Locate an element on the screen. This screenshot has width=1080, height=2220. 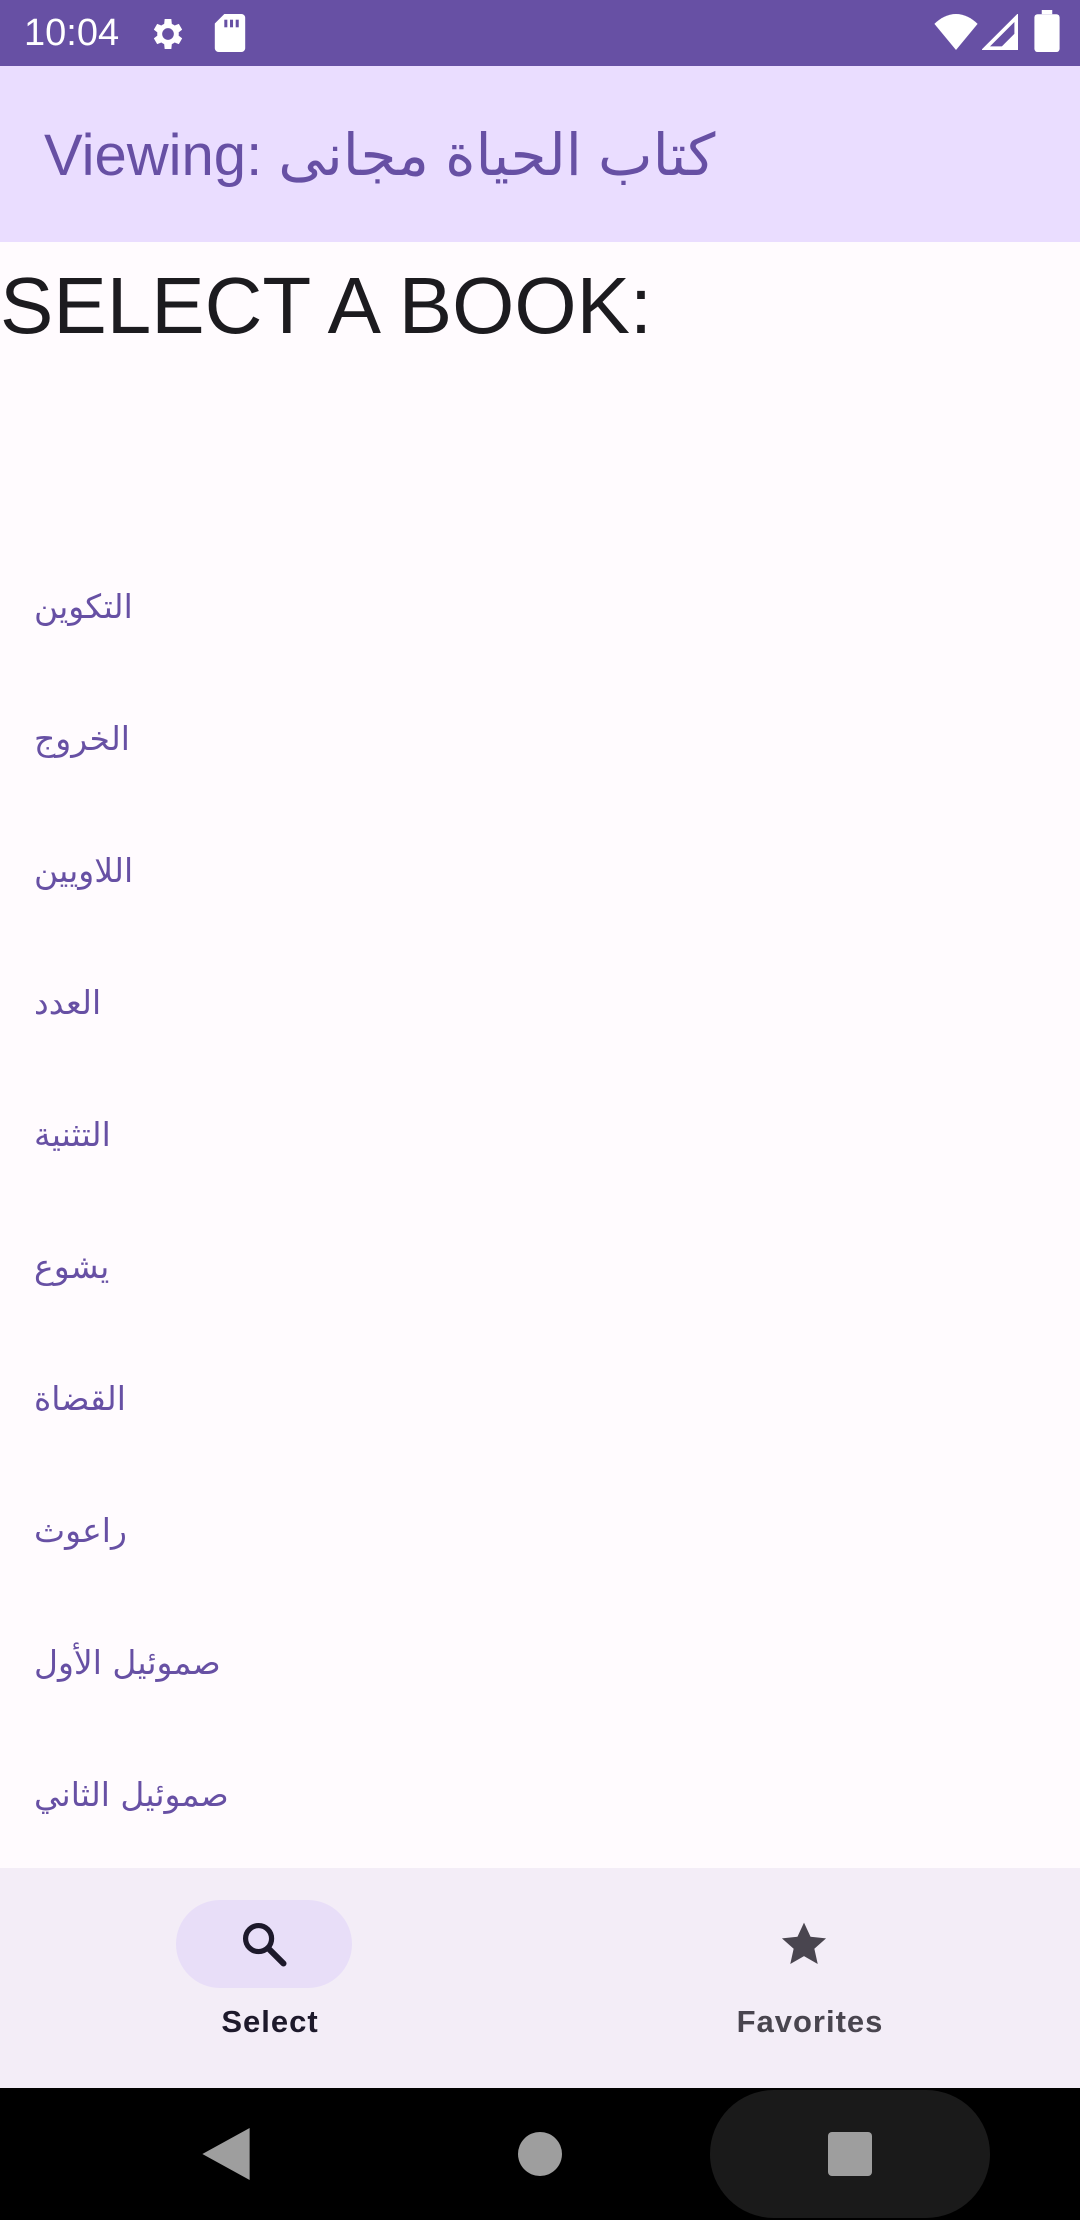
recents-icon is located at coordinates (850, 2154).